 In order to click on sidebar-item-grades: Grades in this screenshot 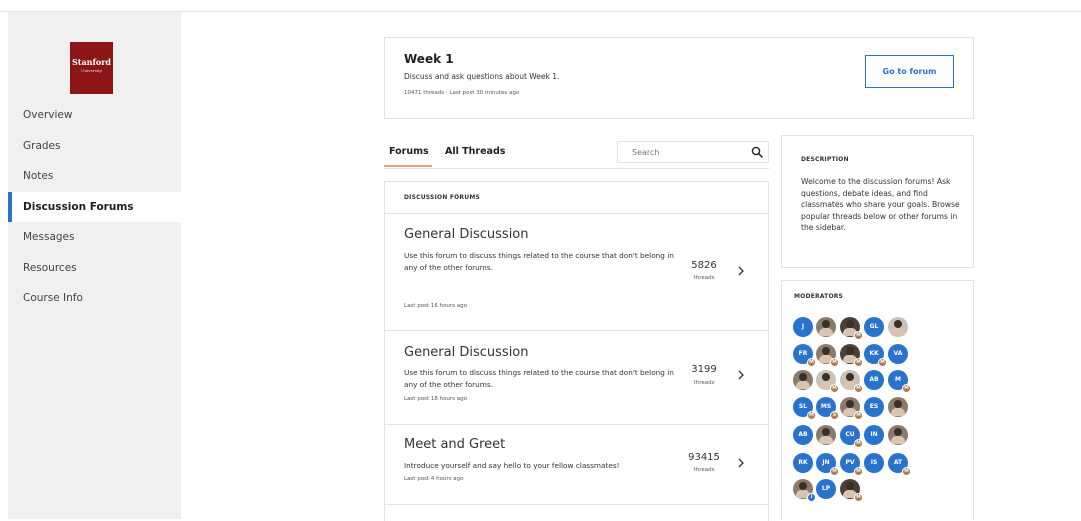, I will do `click(94, 146)`.